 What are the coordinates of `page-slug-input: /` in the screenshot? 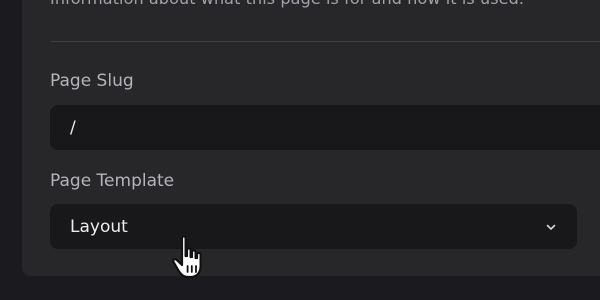 It's located at (325, 127).